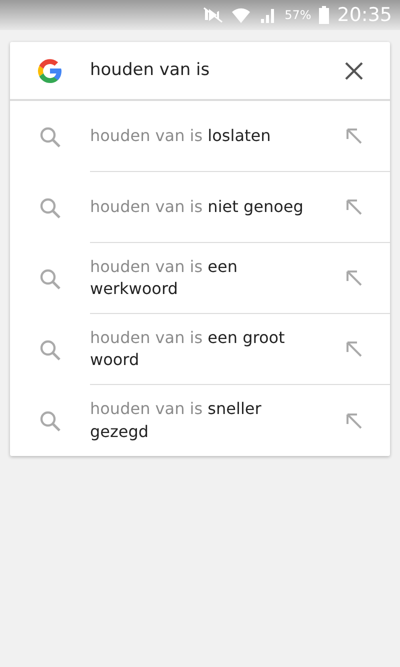  What do you see at coordinates (240, 15) in the screenshot?
I see `wifi-icon` at bounding box center [240, 15].